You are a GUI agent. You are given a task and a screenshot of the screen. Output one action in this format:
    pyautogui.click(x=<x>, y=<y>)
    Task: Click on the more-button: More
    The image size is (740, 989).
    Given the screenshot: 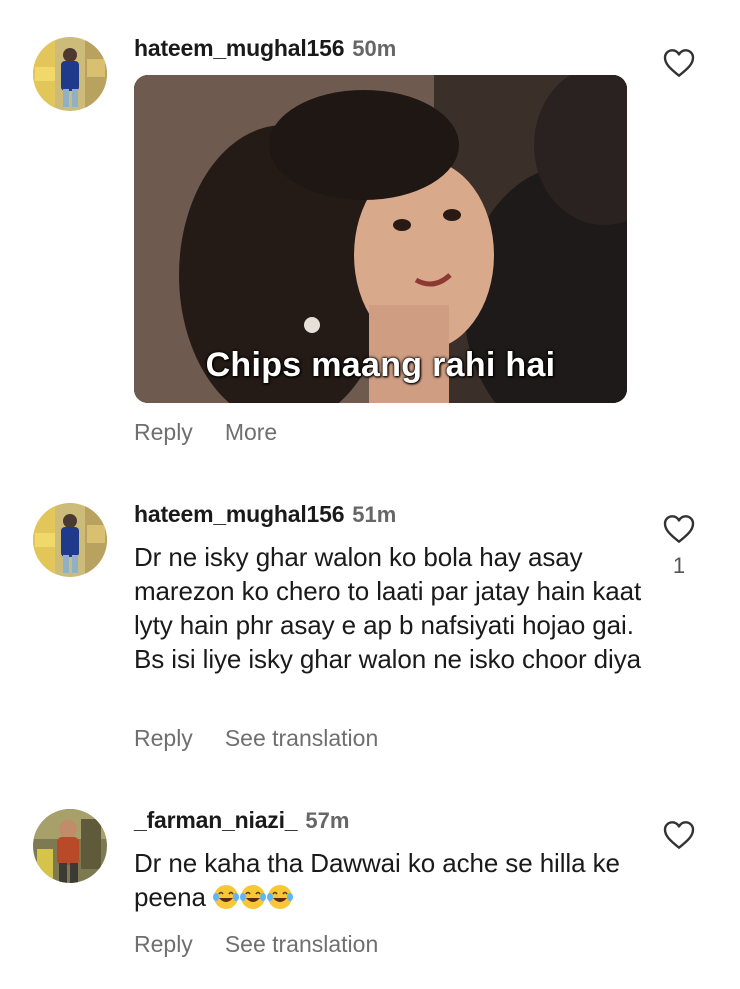 What is the action you would take?
    pyautogui.click(x=251, y=432)
    